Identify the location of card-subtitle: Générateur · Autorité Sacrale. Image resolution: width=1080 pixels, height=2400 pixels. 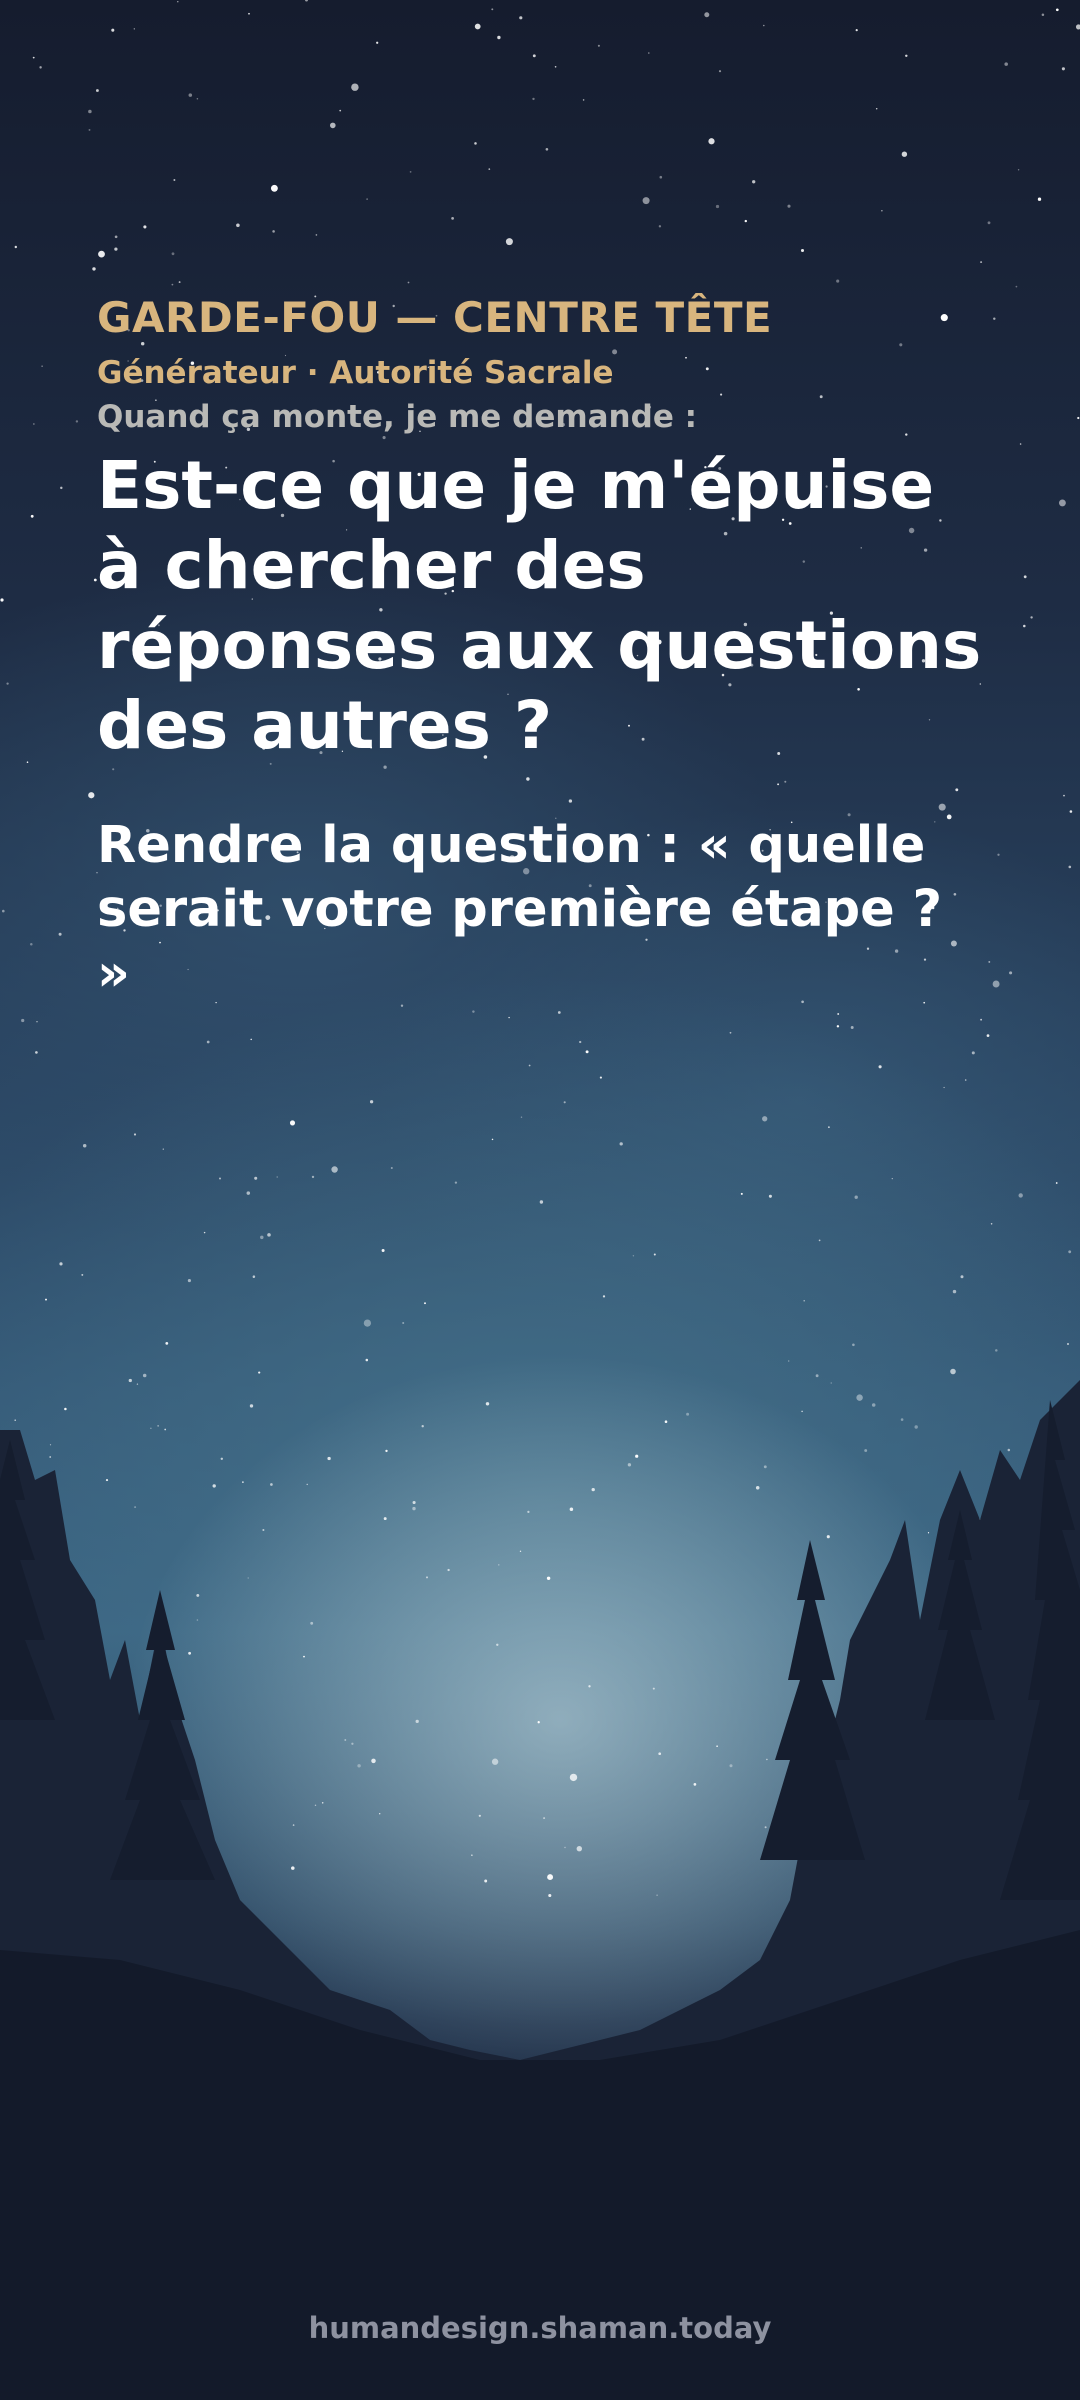
(355, 373).